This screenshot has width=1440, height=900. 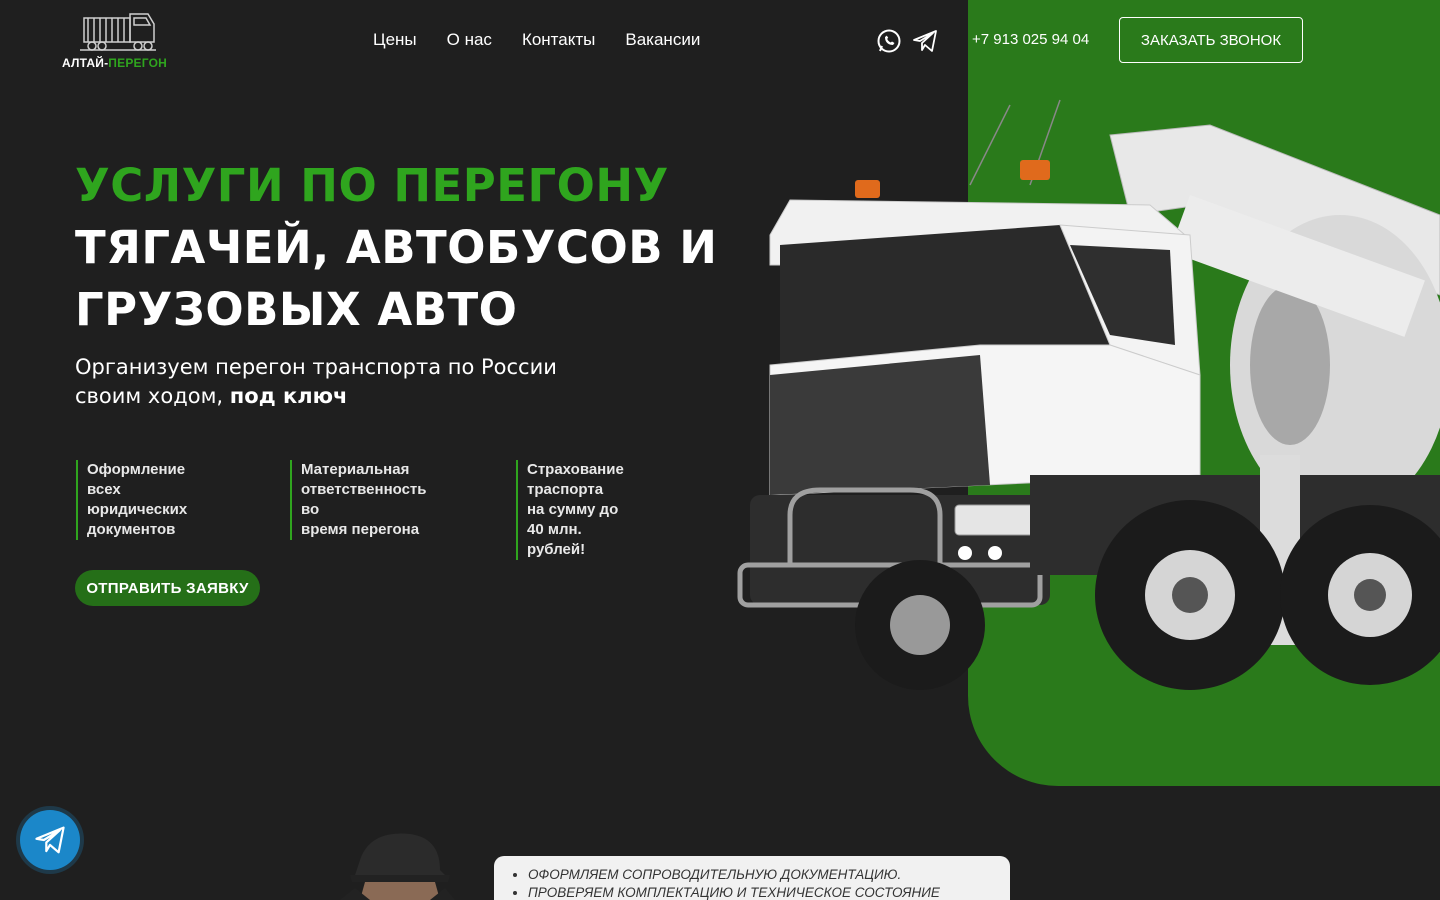 I want to click on phone-number: +7 913 025 94 04, so click(x=1030, y=39).